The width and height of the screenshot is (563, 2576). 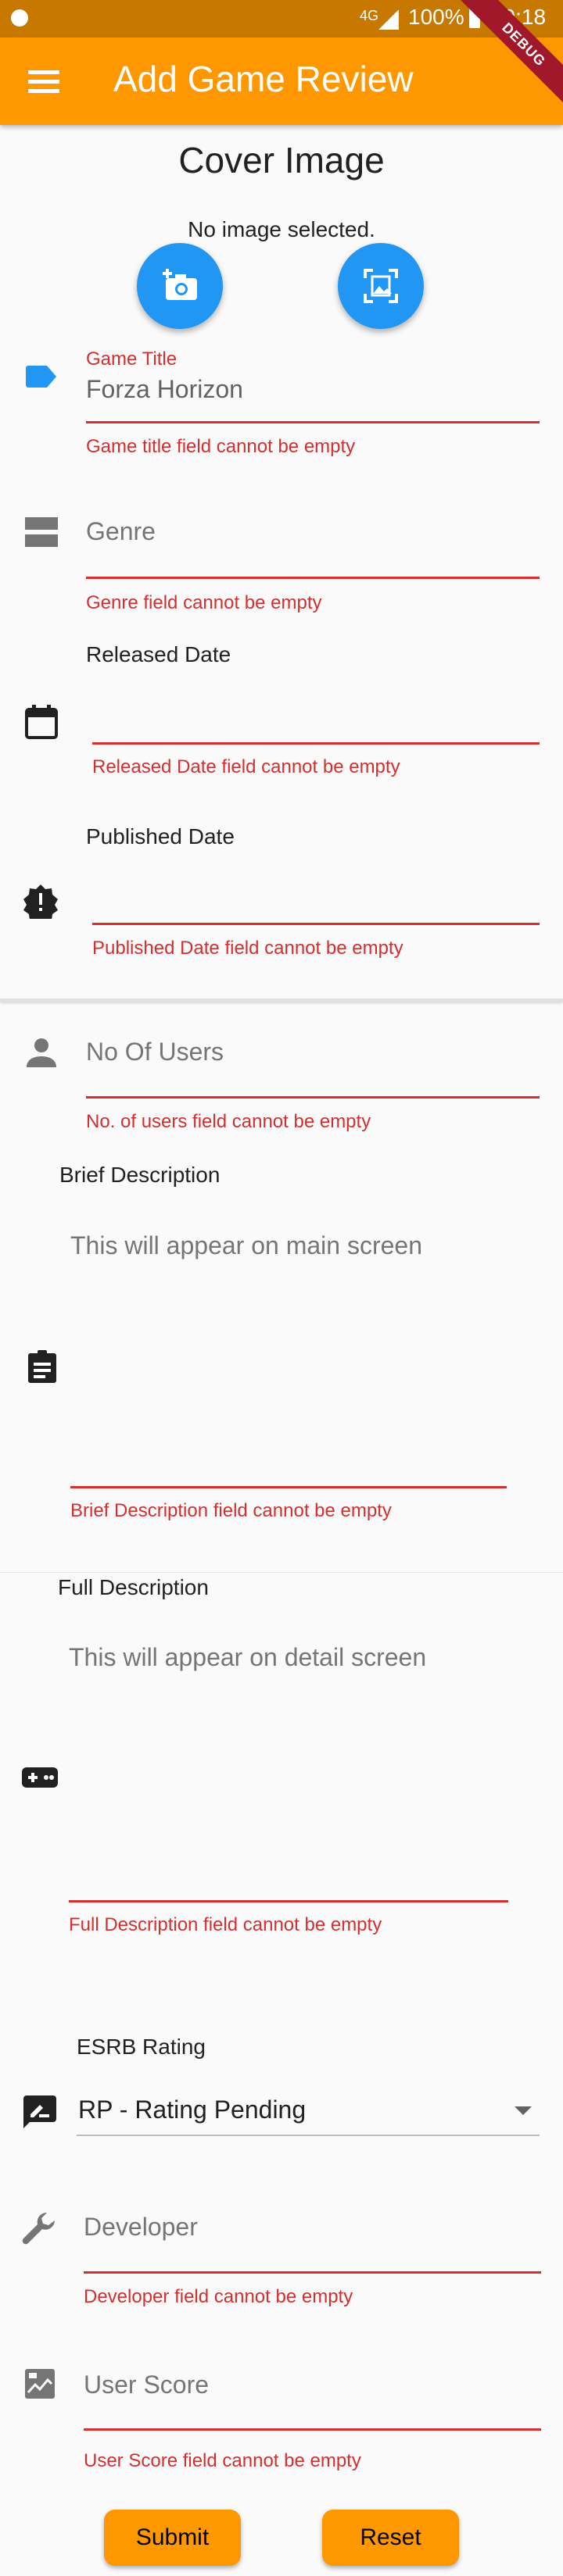 What do you see at coordinates (40, 902) in the screenshot?
I see `new-releases-badge-icon` at bounding box center [40, 902].